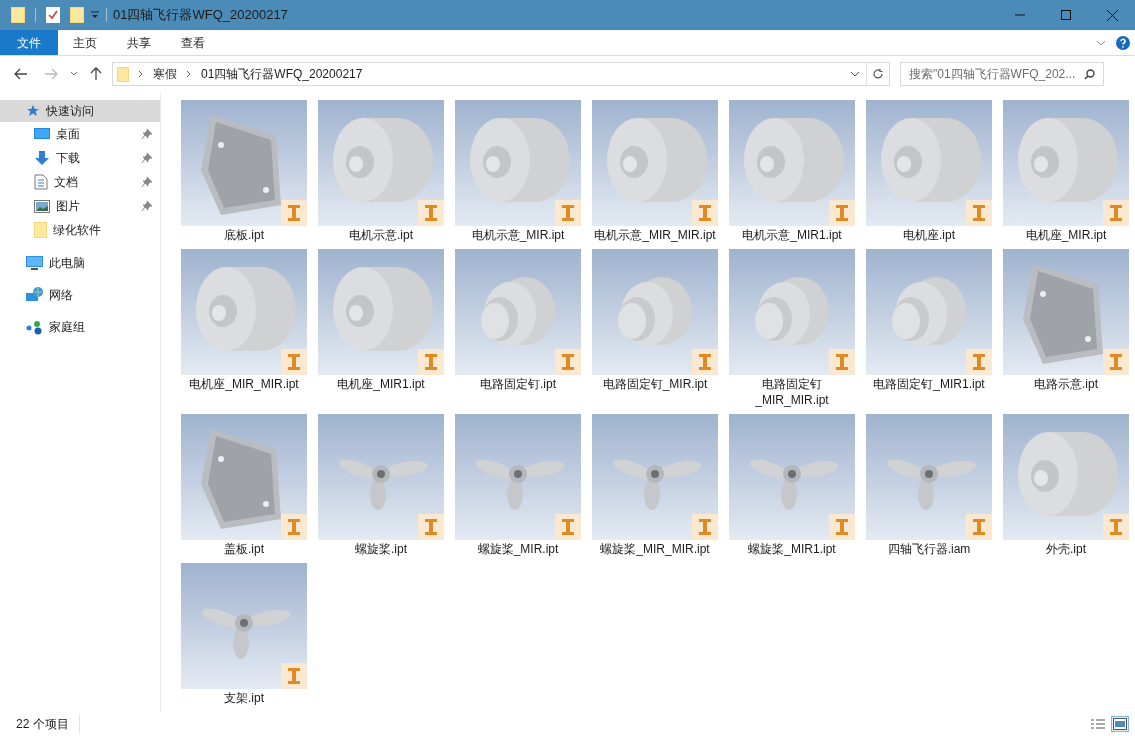 The height and width of the screenshot is (736, 1135). Describe the element at coordinates (80, 182) in the screenshot. I see `nav-item: 文档` at that location.